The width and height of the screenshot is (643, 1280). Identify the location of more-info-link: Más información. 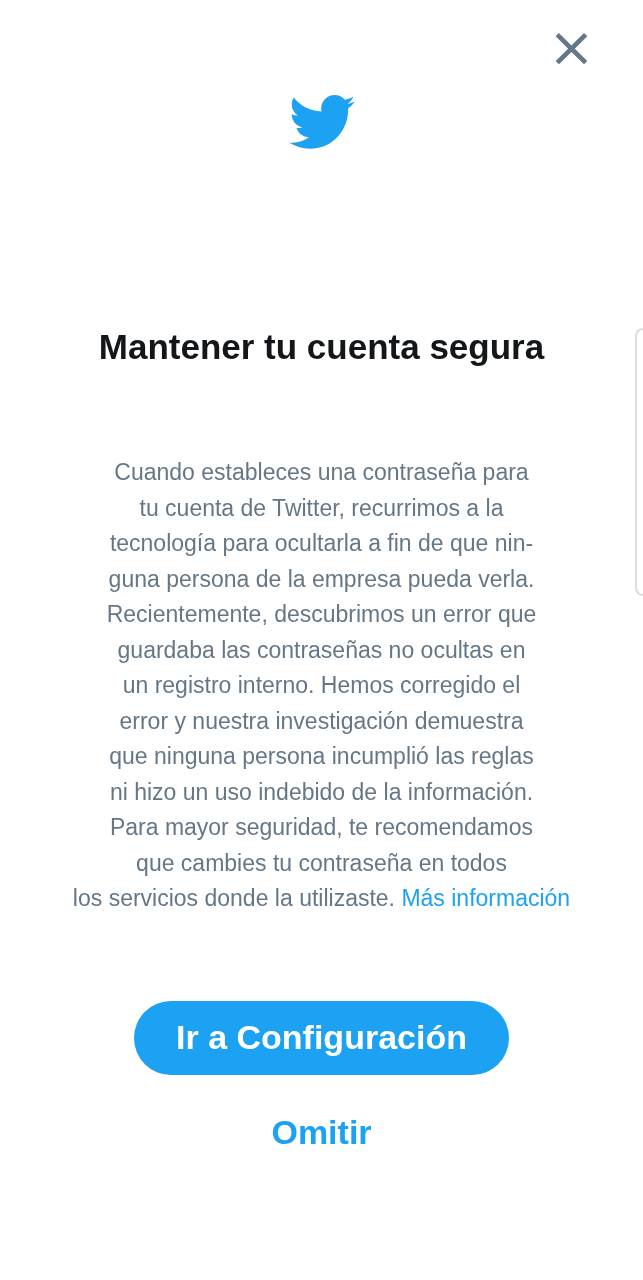
(486, 898).